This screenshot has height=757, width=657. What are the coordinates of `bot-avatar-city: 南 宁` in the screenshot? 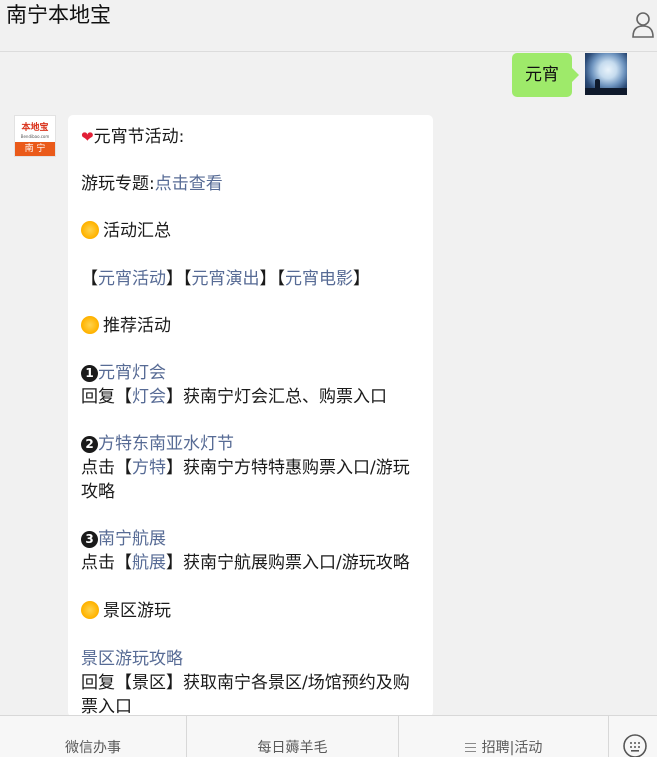 It's located at (35, 149).